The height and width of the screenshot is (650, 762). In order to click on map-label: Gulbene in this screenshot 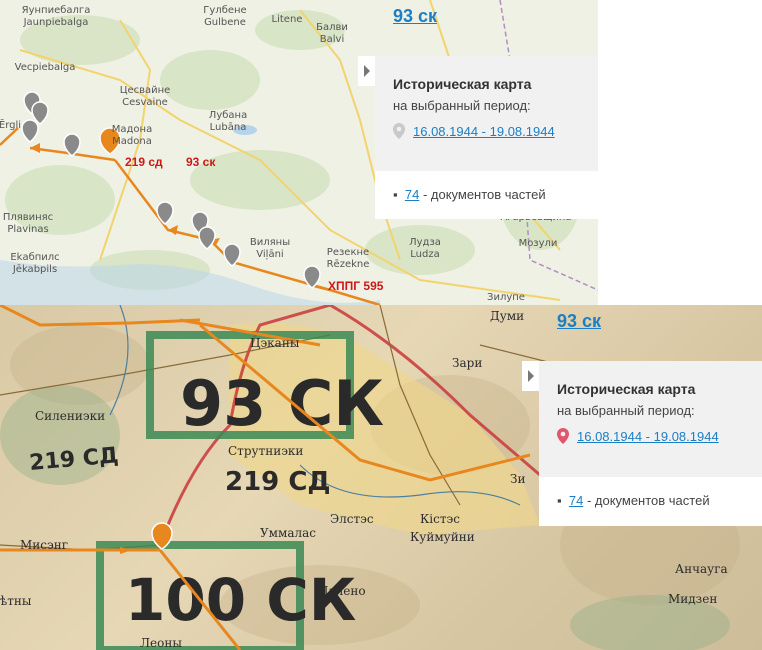, I will do `click(225, 22)`.